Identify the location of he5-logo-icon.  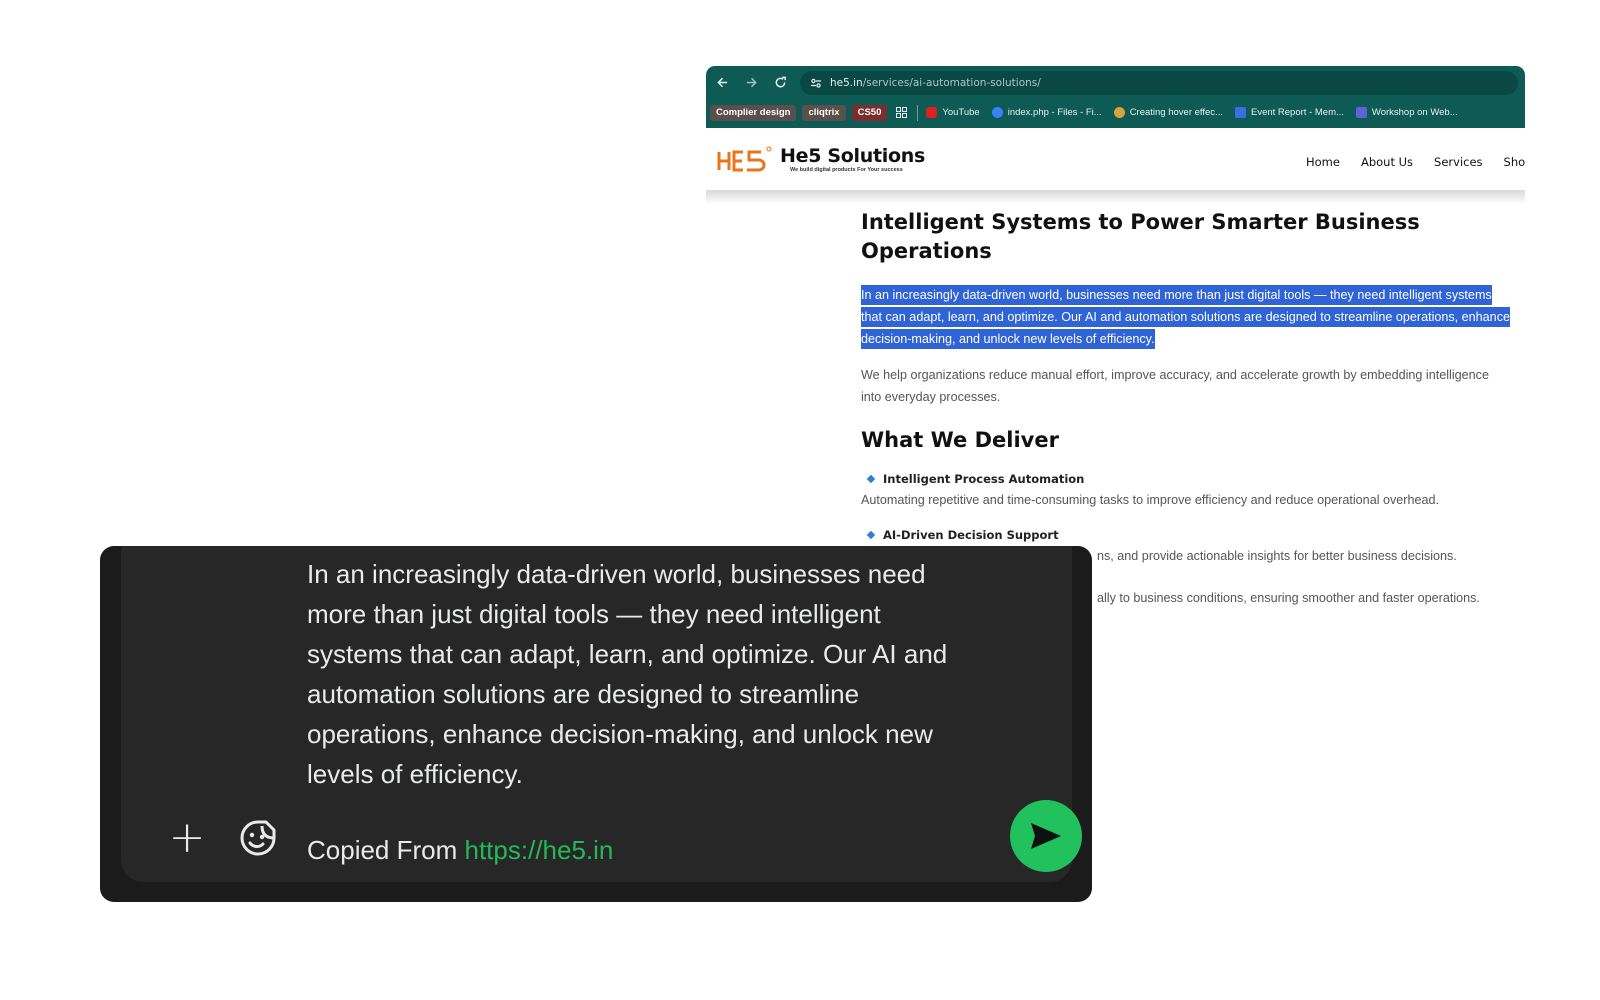
(745, 160).